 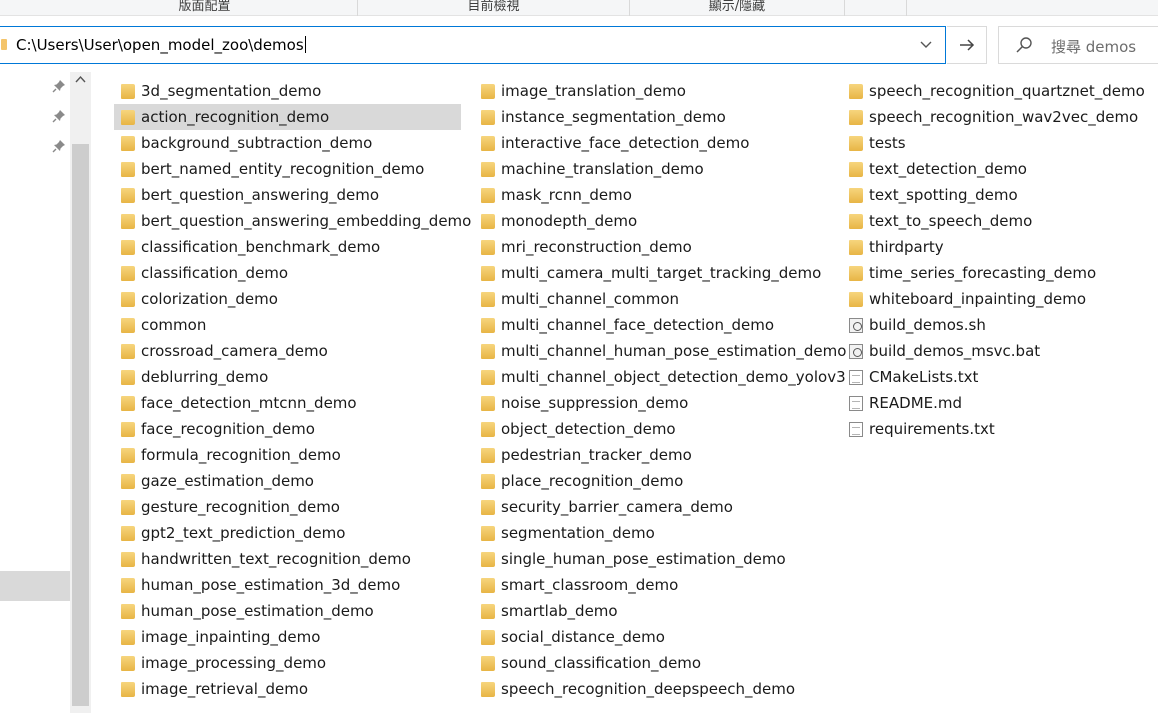 What do you see at coordinates (287, 117) in the screenshot?
I see `folder-item: action_recognition_demo` at bounding box center [287, 117].